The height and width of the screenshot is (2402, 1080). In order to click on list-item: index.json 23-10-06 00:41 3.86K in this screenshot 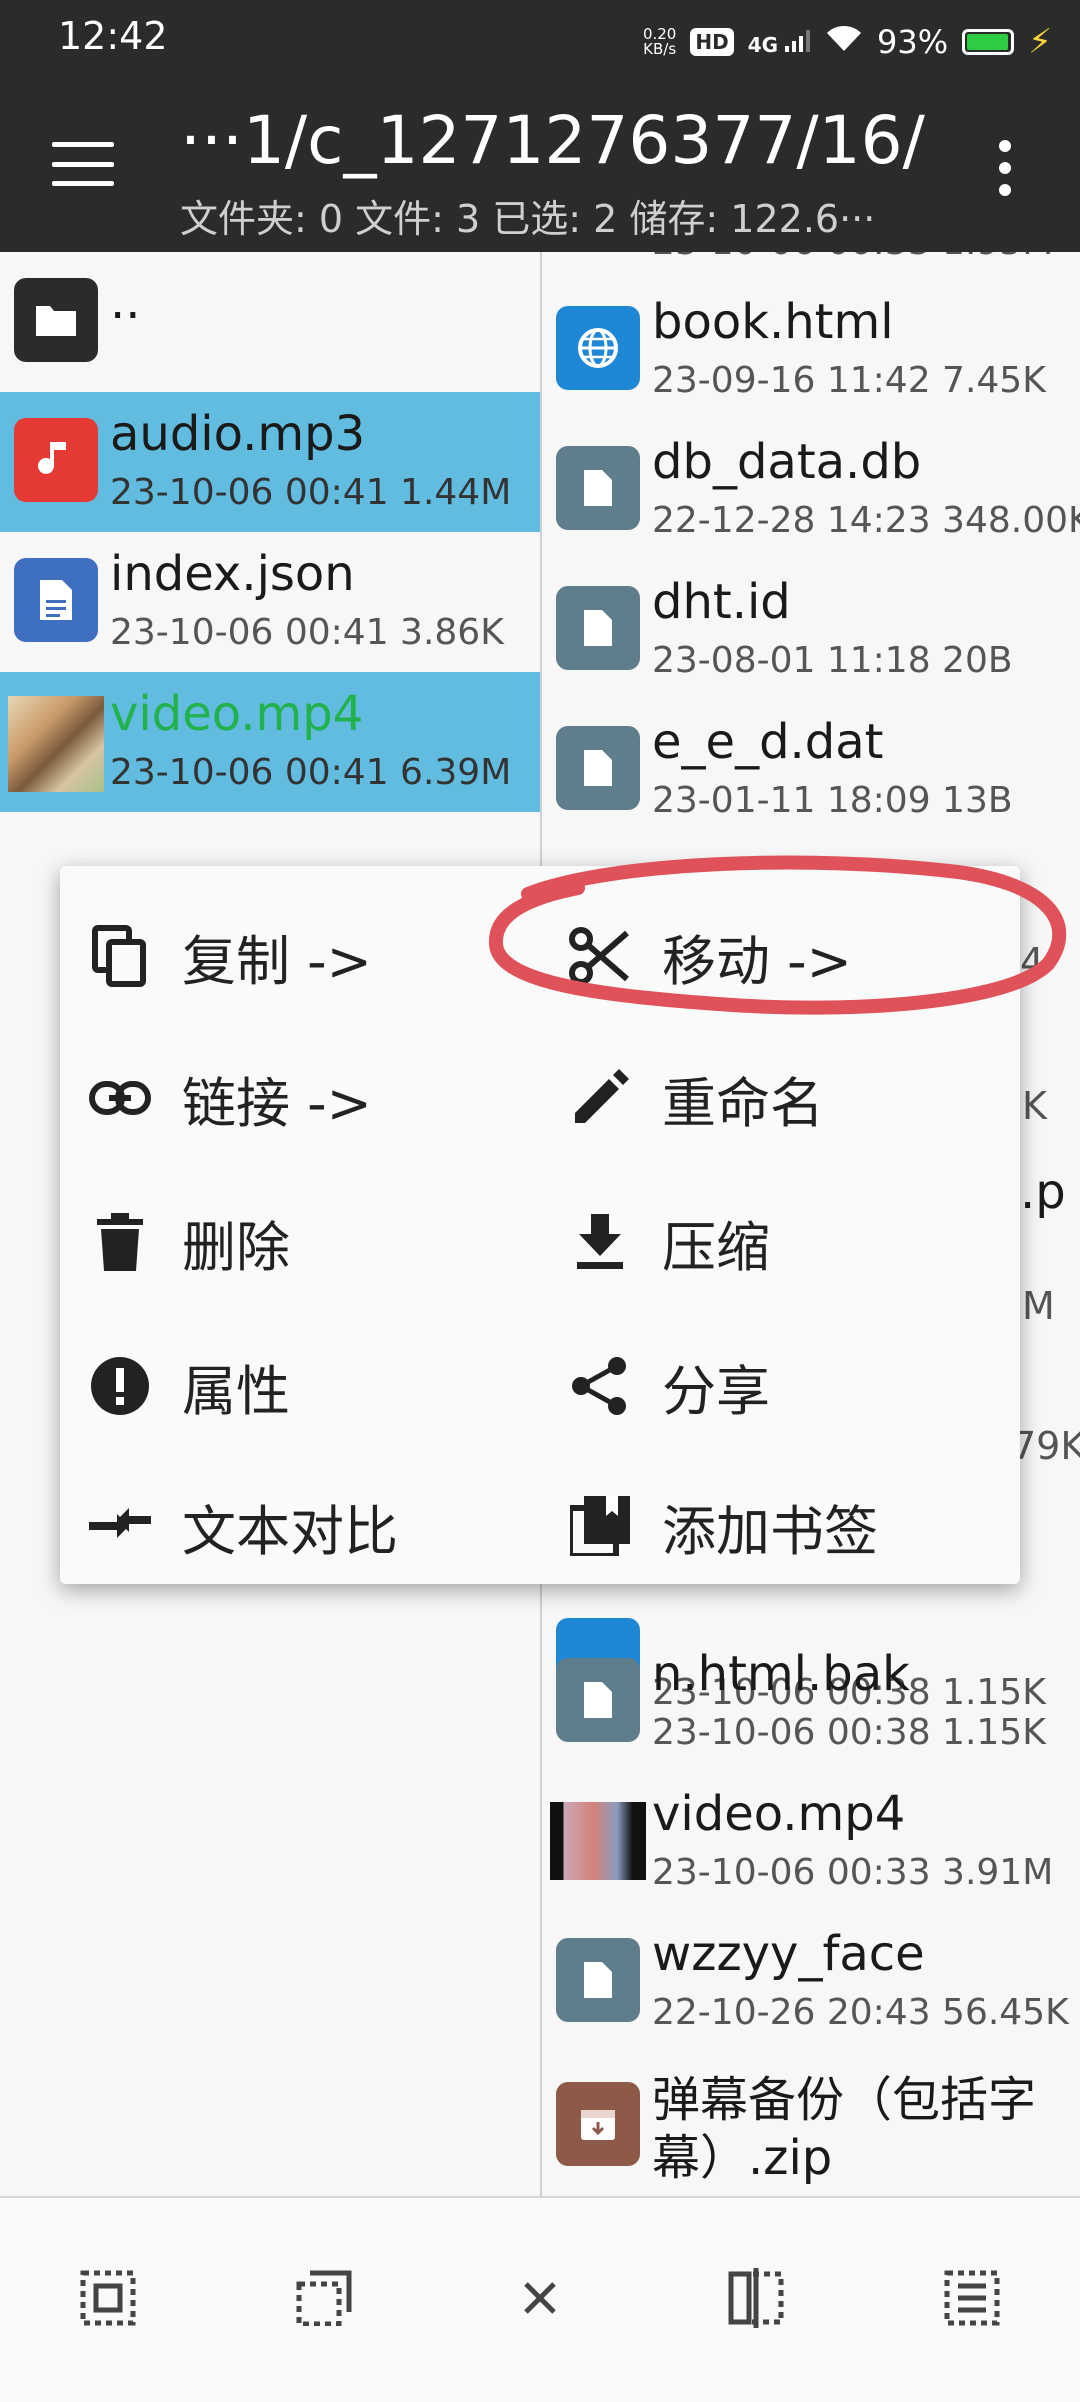, I will do `click(270, 602)`.